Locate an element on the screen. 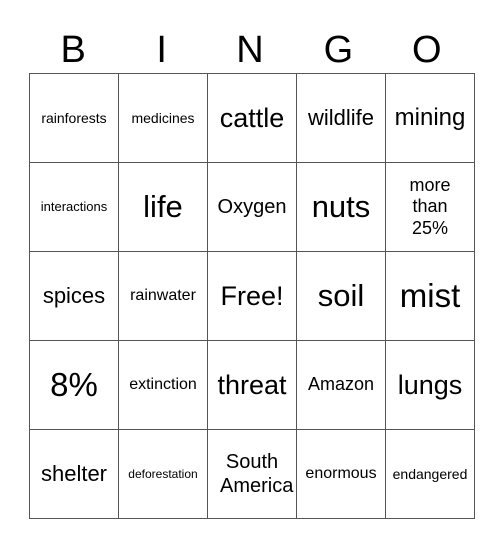  bingo-cell: rainwater is located at coordinates (163, 296).